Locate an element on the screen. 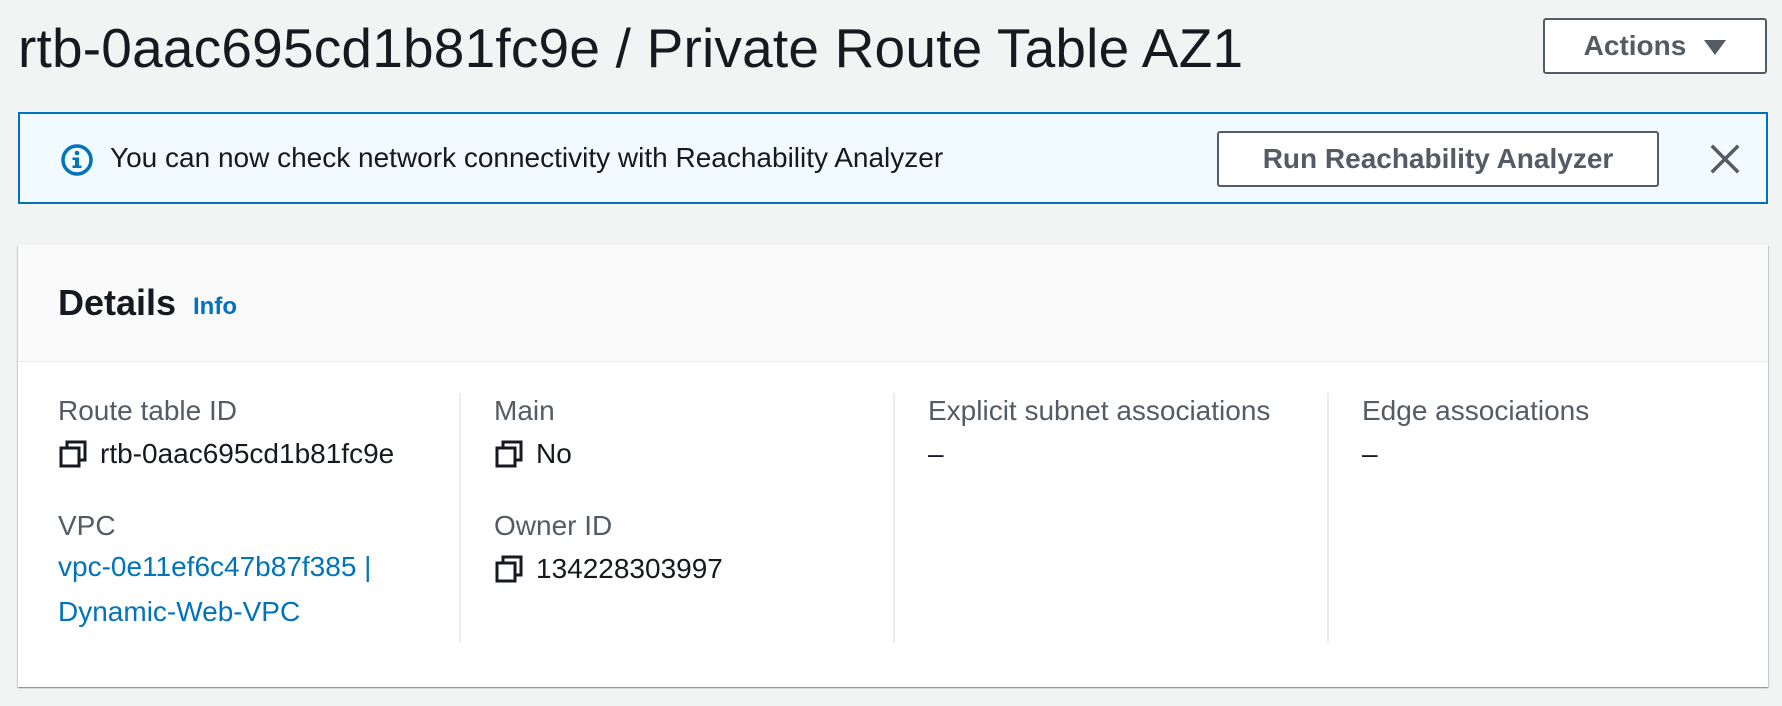  main-label: Main is located at coordinates (524, 410).